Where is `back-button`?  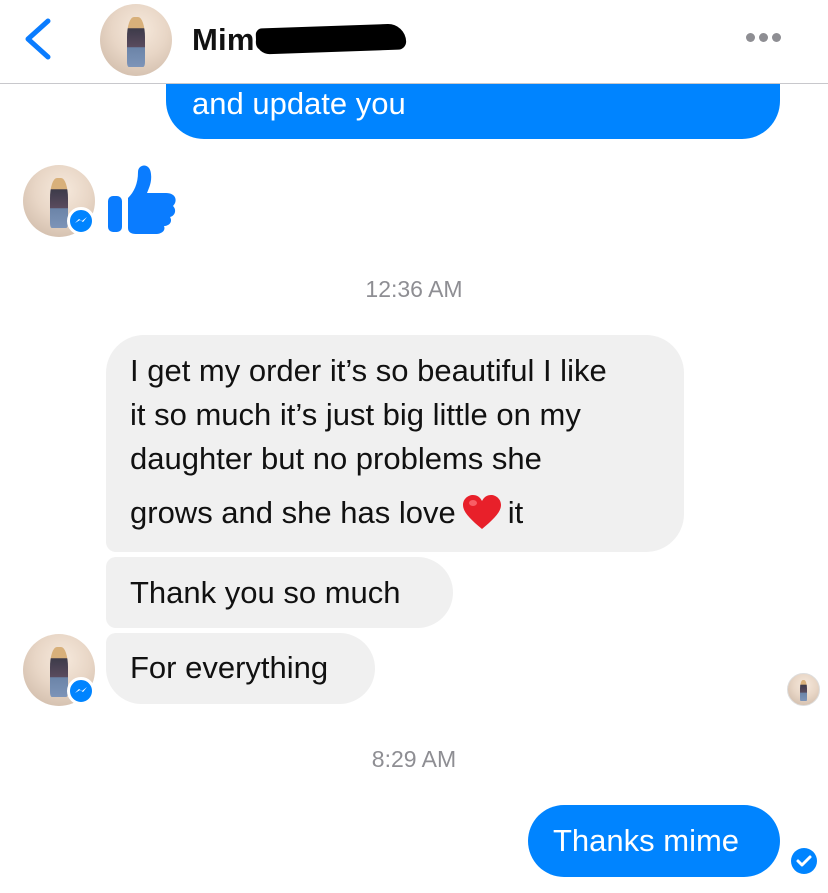
back-button is located at coordinates (39, 39).